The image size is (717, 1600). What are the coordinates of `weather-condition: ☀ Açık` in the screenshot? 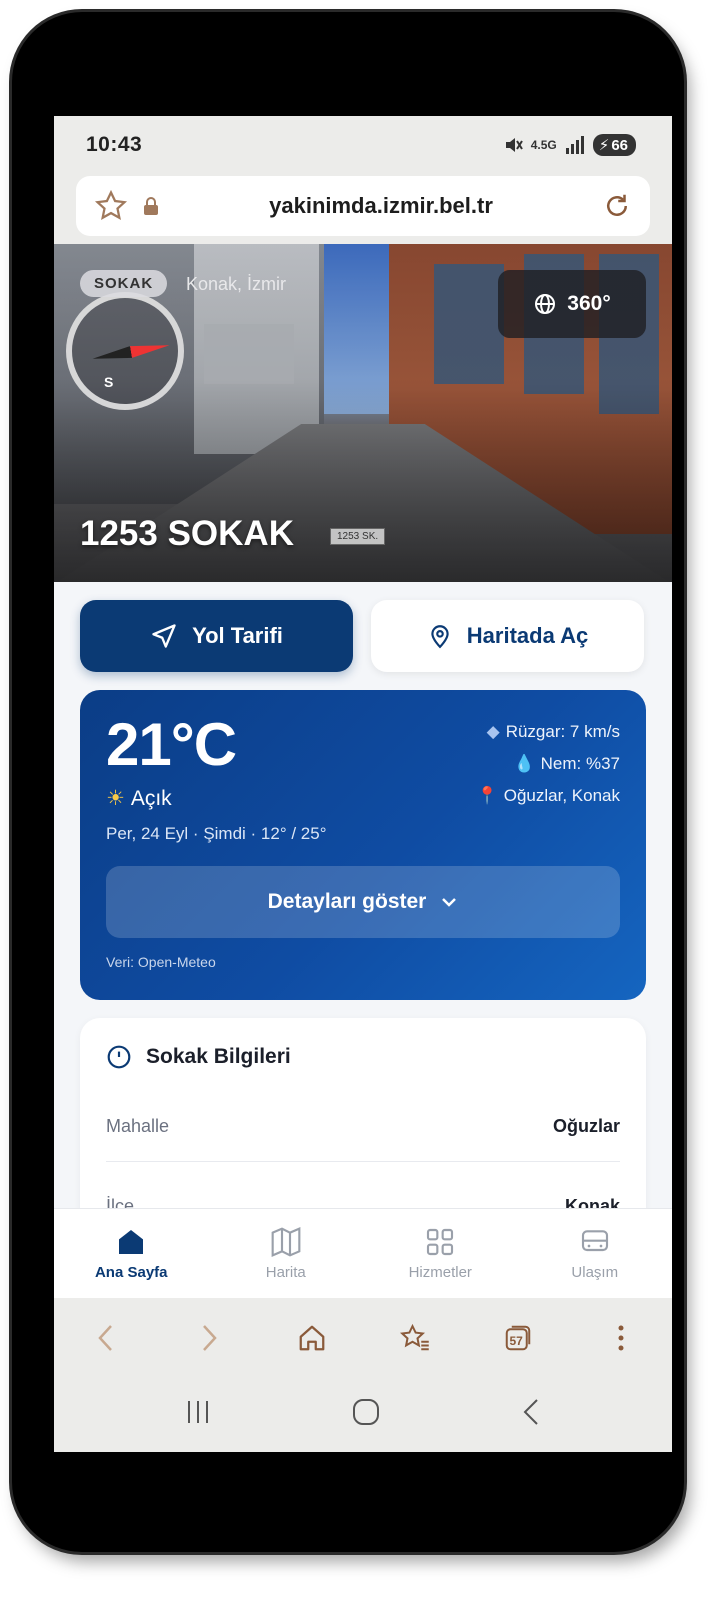 It's located at (139, 798).